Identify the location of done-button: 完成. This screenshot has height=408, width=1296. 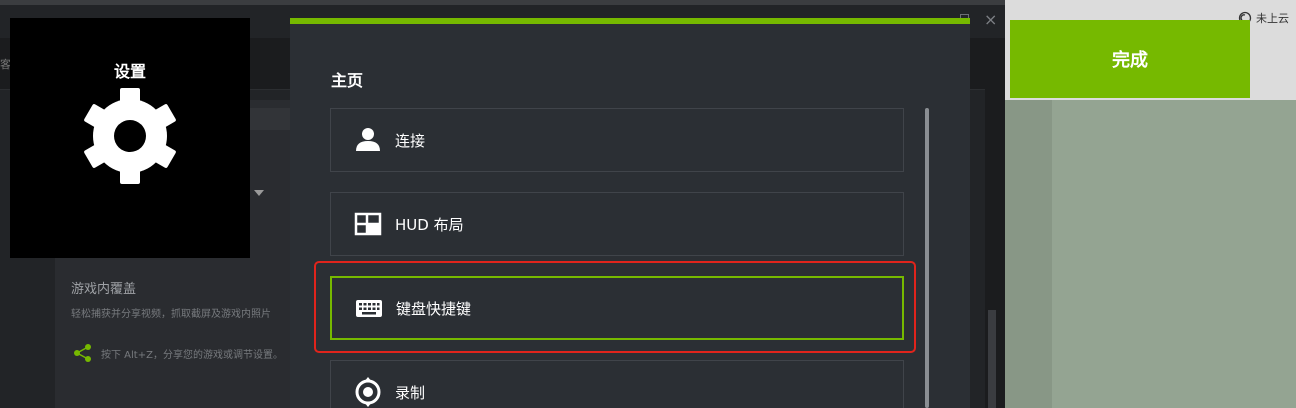
(1130, 59).